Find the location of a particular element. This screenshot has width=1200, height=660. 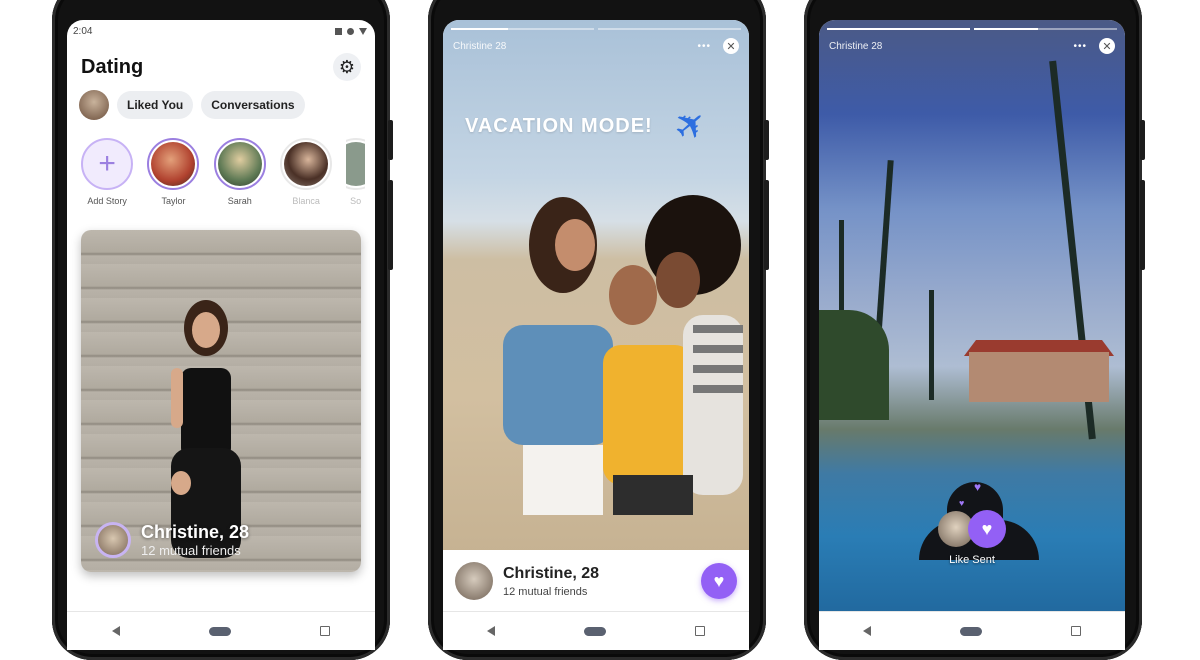

profile-bar: Christine, 28 12 mutual friends ♥ is located at coordinates (596, 581).